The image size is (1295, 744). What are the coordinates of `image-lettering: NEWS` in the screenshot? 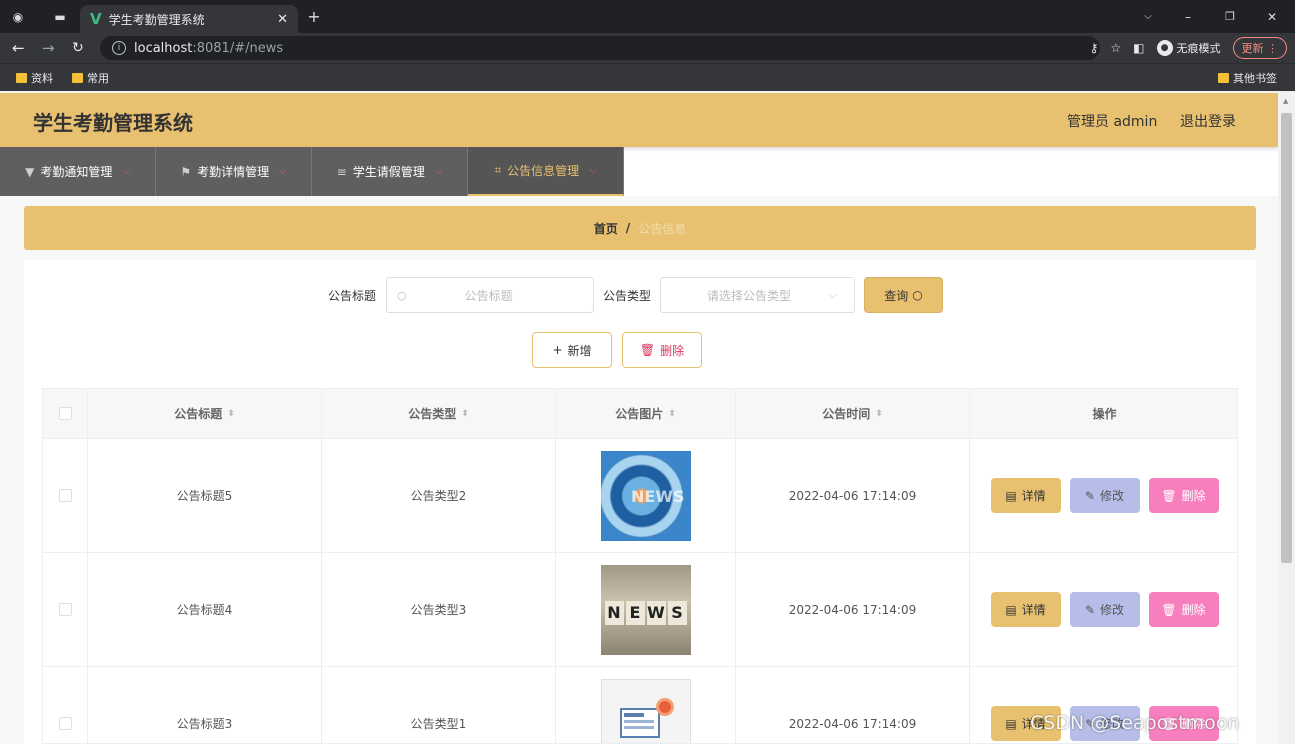 It's located at (658, 496).